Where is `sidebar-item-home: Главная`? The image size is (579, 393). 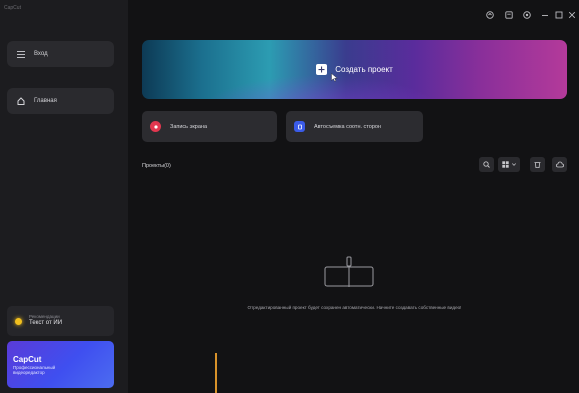
sidebar-item-home: Главная is located at coordinates (60, 101).